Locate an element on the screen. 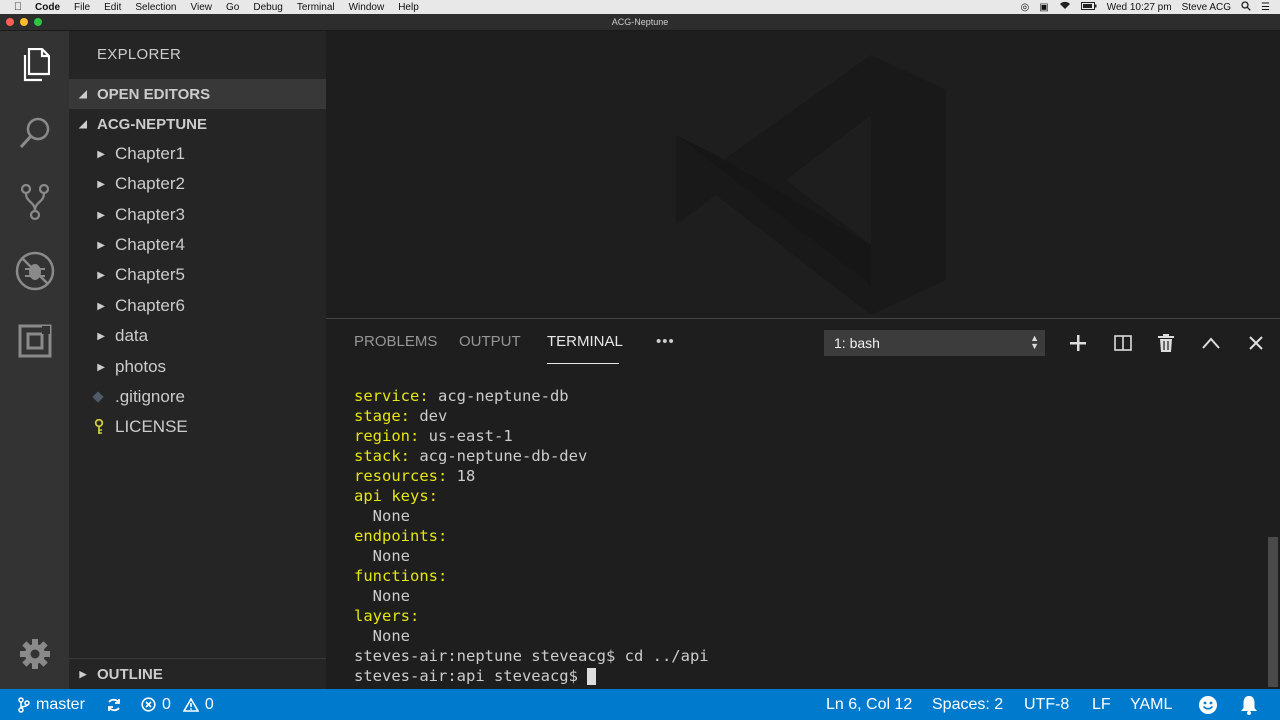 This screenshot has height=720, width=1280. menu-debug: Debug is located at coordinates (267, 7).